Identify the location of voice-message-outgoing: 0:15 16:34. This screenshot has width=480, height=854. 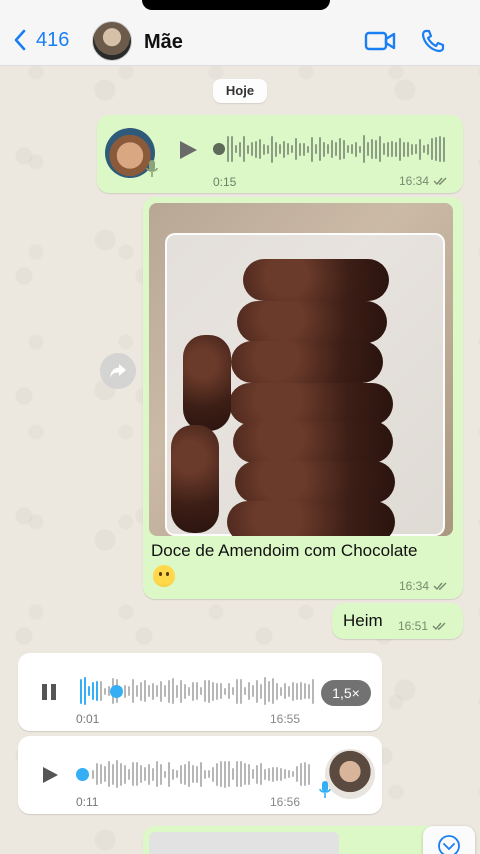
(280, 154).